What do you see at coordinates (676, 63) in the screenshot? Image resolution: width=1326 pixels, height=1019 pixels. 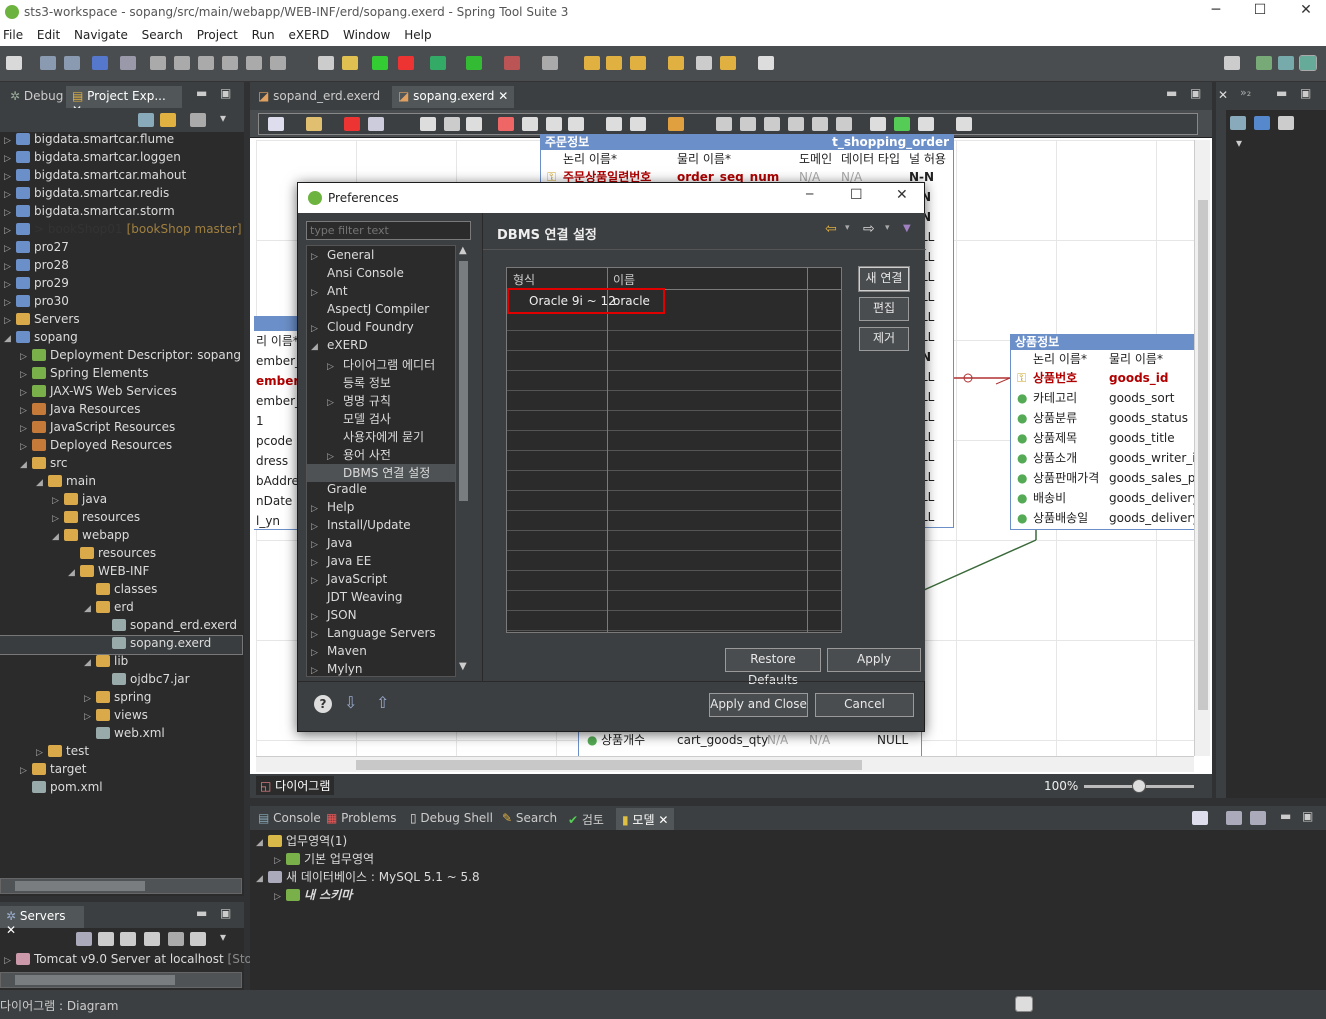 I see `search-icon` at bounding box center [676, 63].